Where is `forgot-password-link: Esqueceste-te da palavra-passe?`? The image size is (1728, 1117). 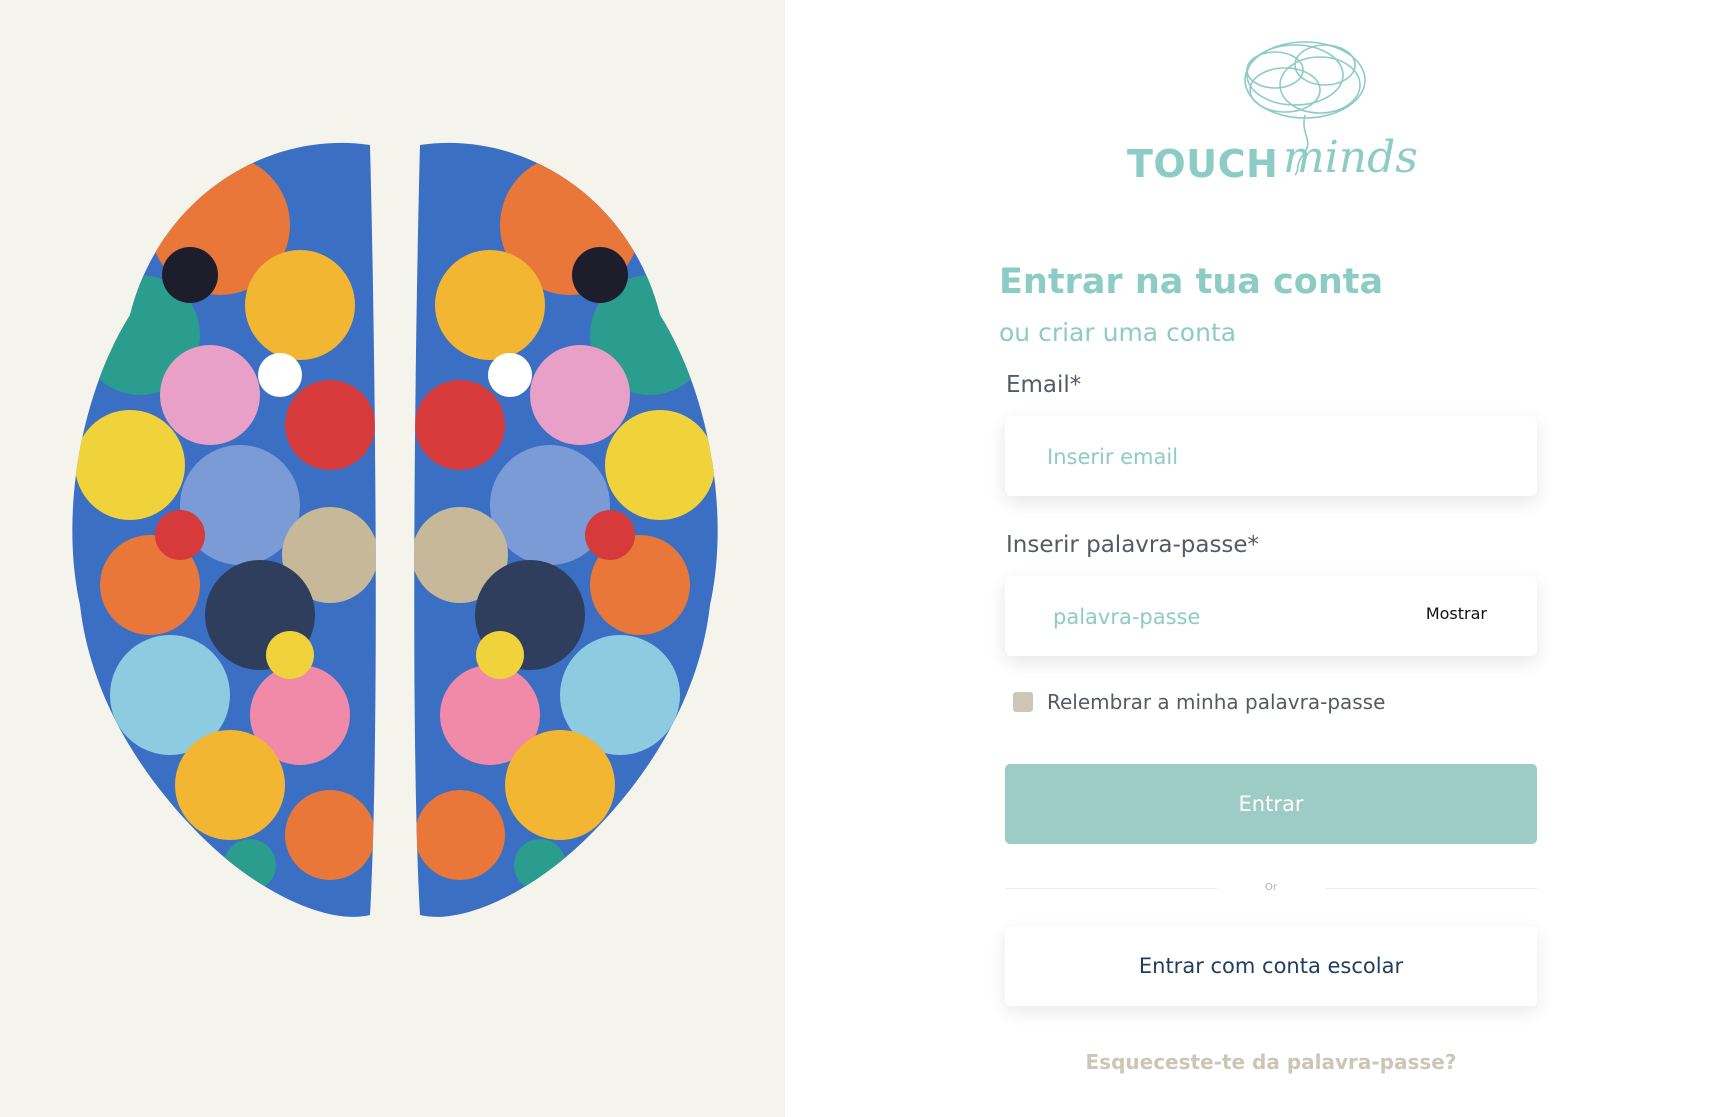
forgot-password-link: Esqueceste-te da palavra-passe? is located at coordinates (1271, 1062).